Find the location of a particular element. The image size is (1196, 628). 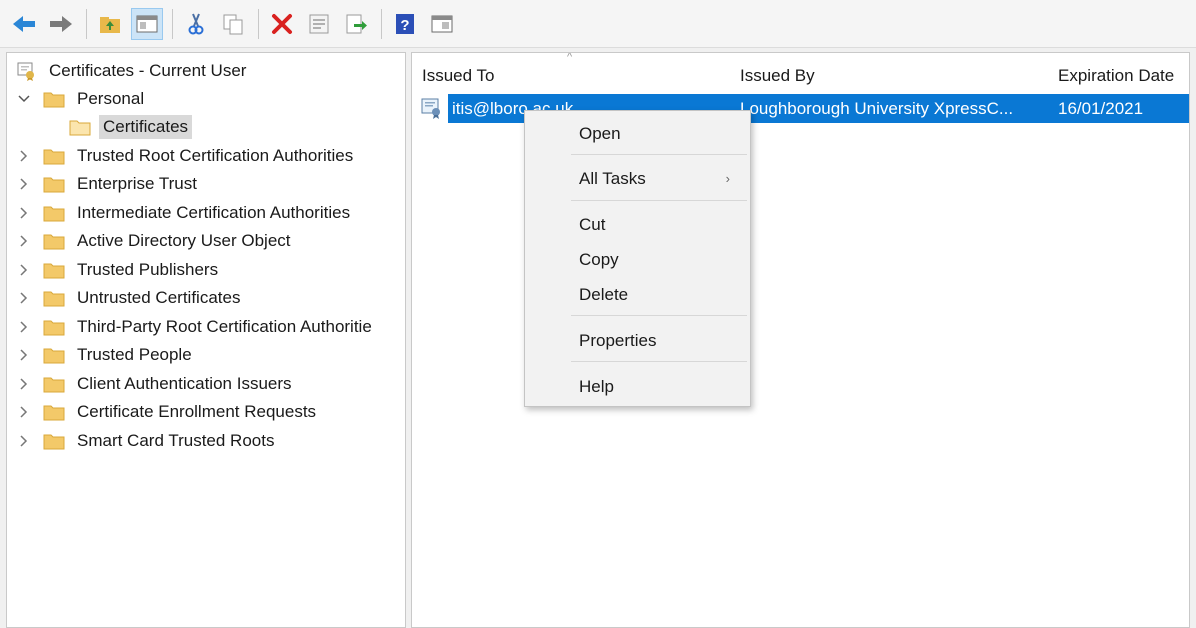

forward-arrow-icon is located at coordinates (61, 24).